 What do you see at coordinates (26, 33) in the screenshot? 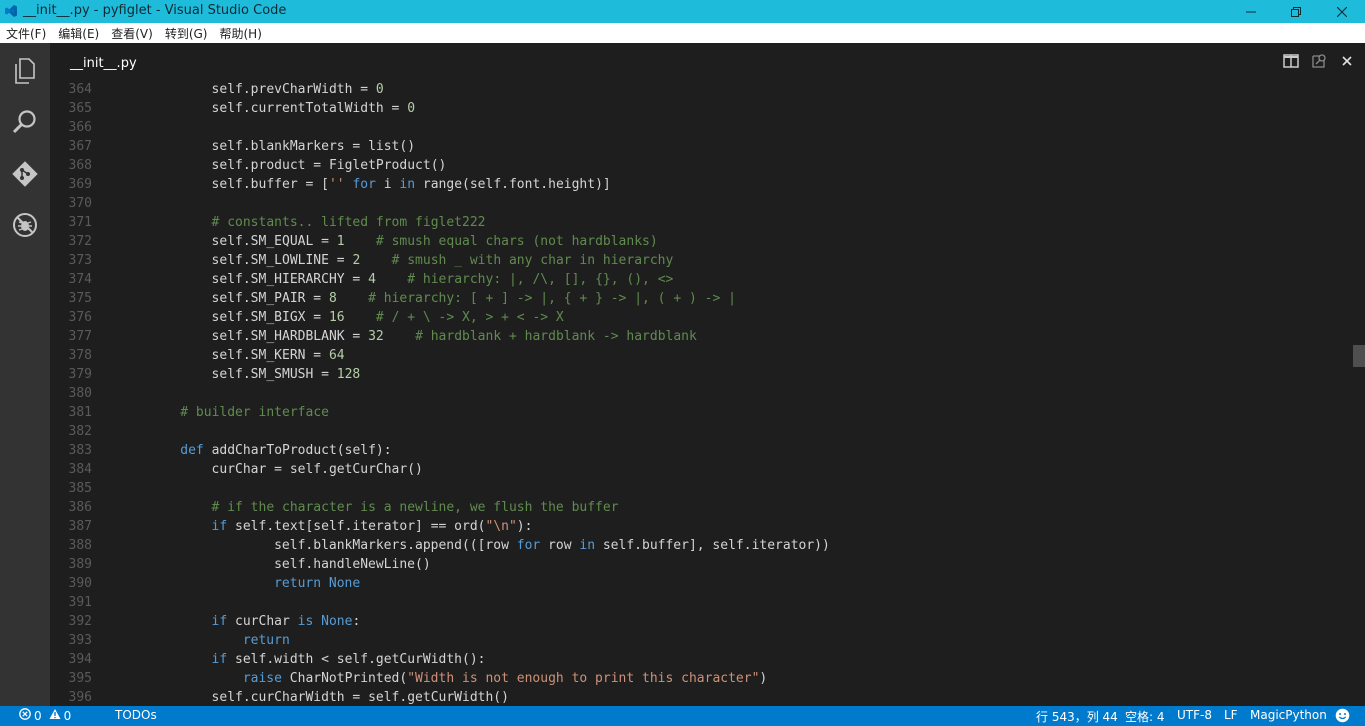
I see `menu-file: 文件(F)` at bounding box center [26, 33].